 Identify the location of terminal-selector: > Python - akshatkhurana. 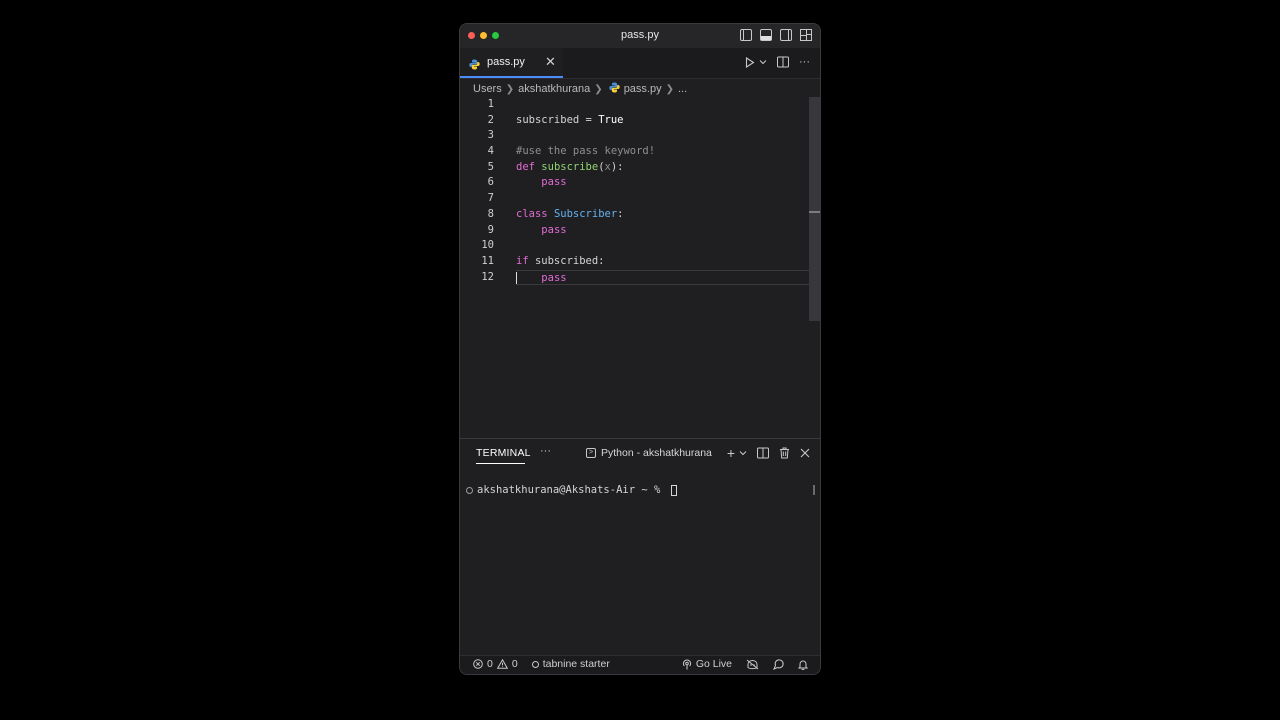
(649, 453).